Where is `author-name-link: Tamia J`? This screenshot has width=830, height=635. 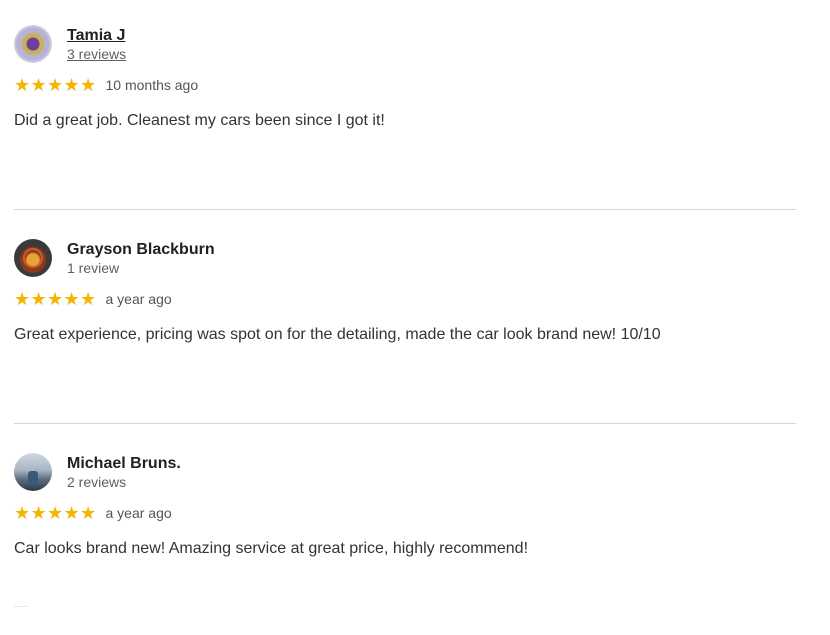 author-name-link: Tamia J is located at coordinates (96, 35).